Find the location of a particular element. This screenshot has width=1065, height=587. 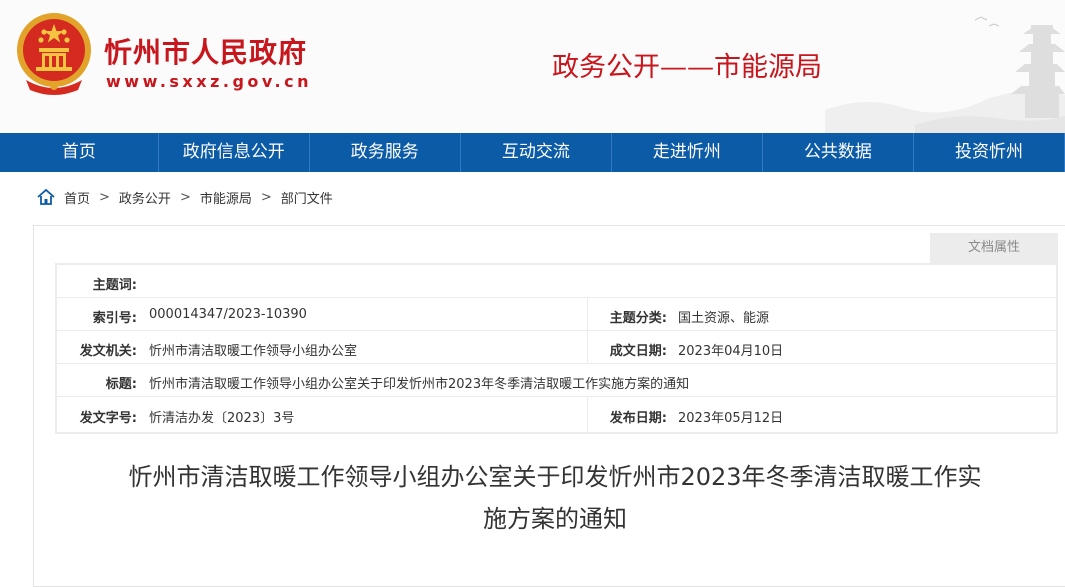

breadcrumb-energy-bureau: 市能源局 is located at coordinates (226, 197).